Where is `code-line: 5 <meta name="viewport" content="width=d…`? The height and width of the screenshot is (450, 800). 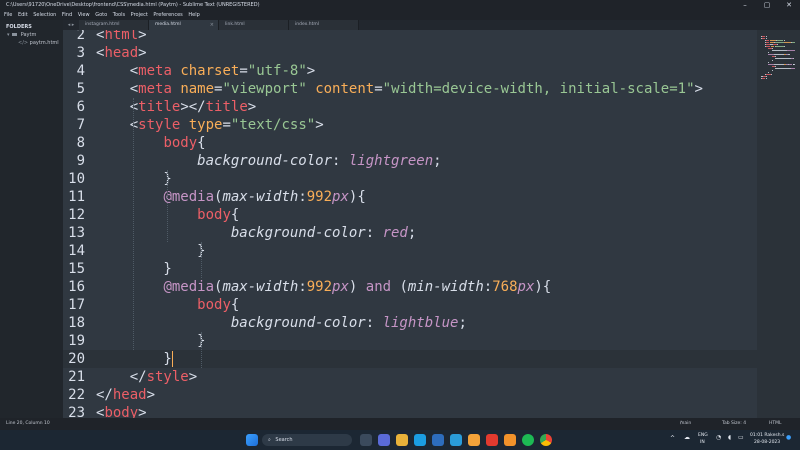 code-line: 5 <meta name="viewport" content="width=d… is located at coordinates (410, 89).